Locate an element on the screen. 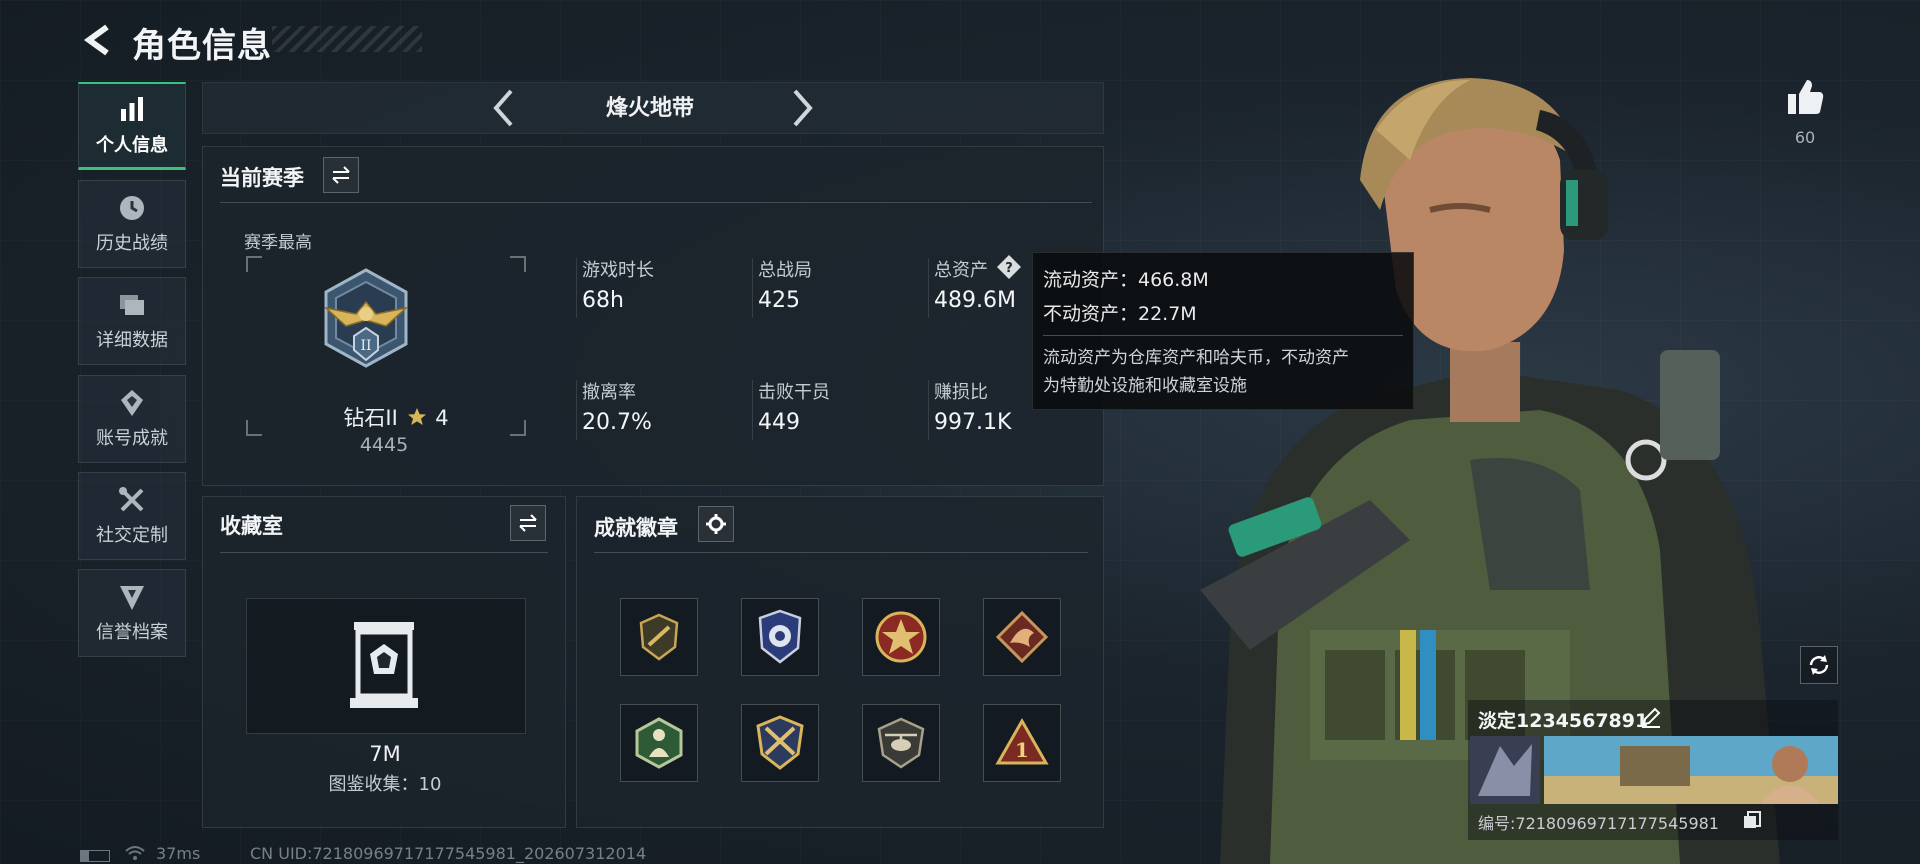  prev-mode-button is located at coordinates (504, 108).